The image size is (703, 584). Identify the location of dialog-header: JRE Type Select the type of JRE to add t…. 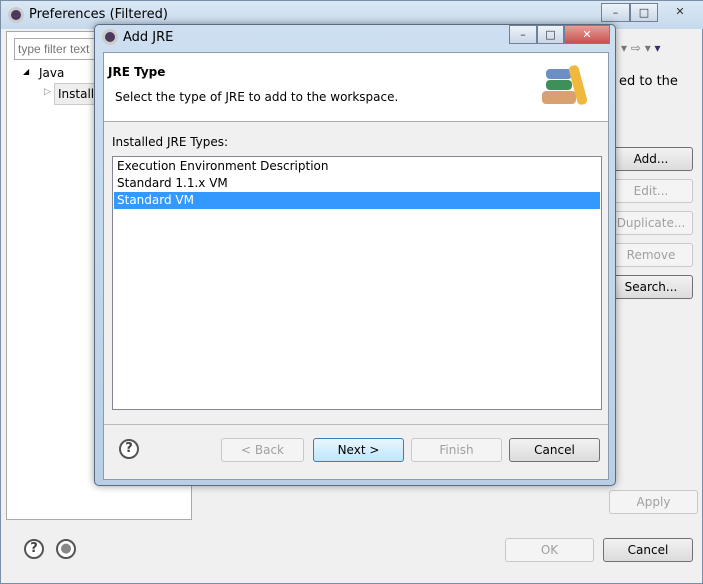
(356, 87).